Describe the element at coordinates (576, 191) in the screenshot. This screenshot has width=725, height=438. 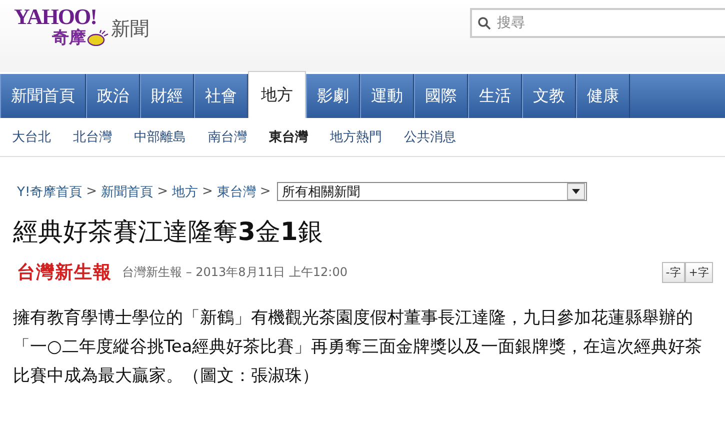
I see `dropdown-arrow-icon` at that location.